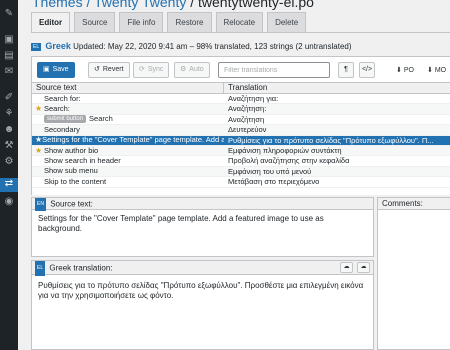 Image resolution: width=450 pixels, height=350 pixels. I want to click on source-cell: submit button Search, so click(128, 119).